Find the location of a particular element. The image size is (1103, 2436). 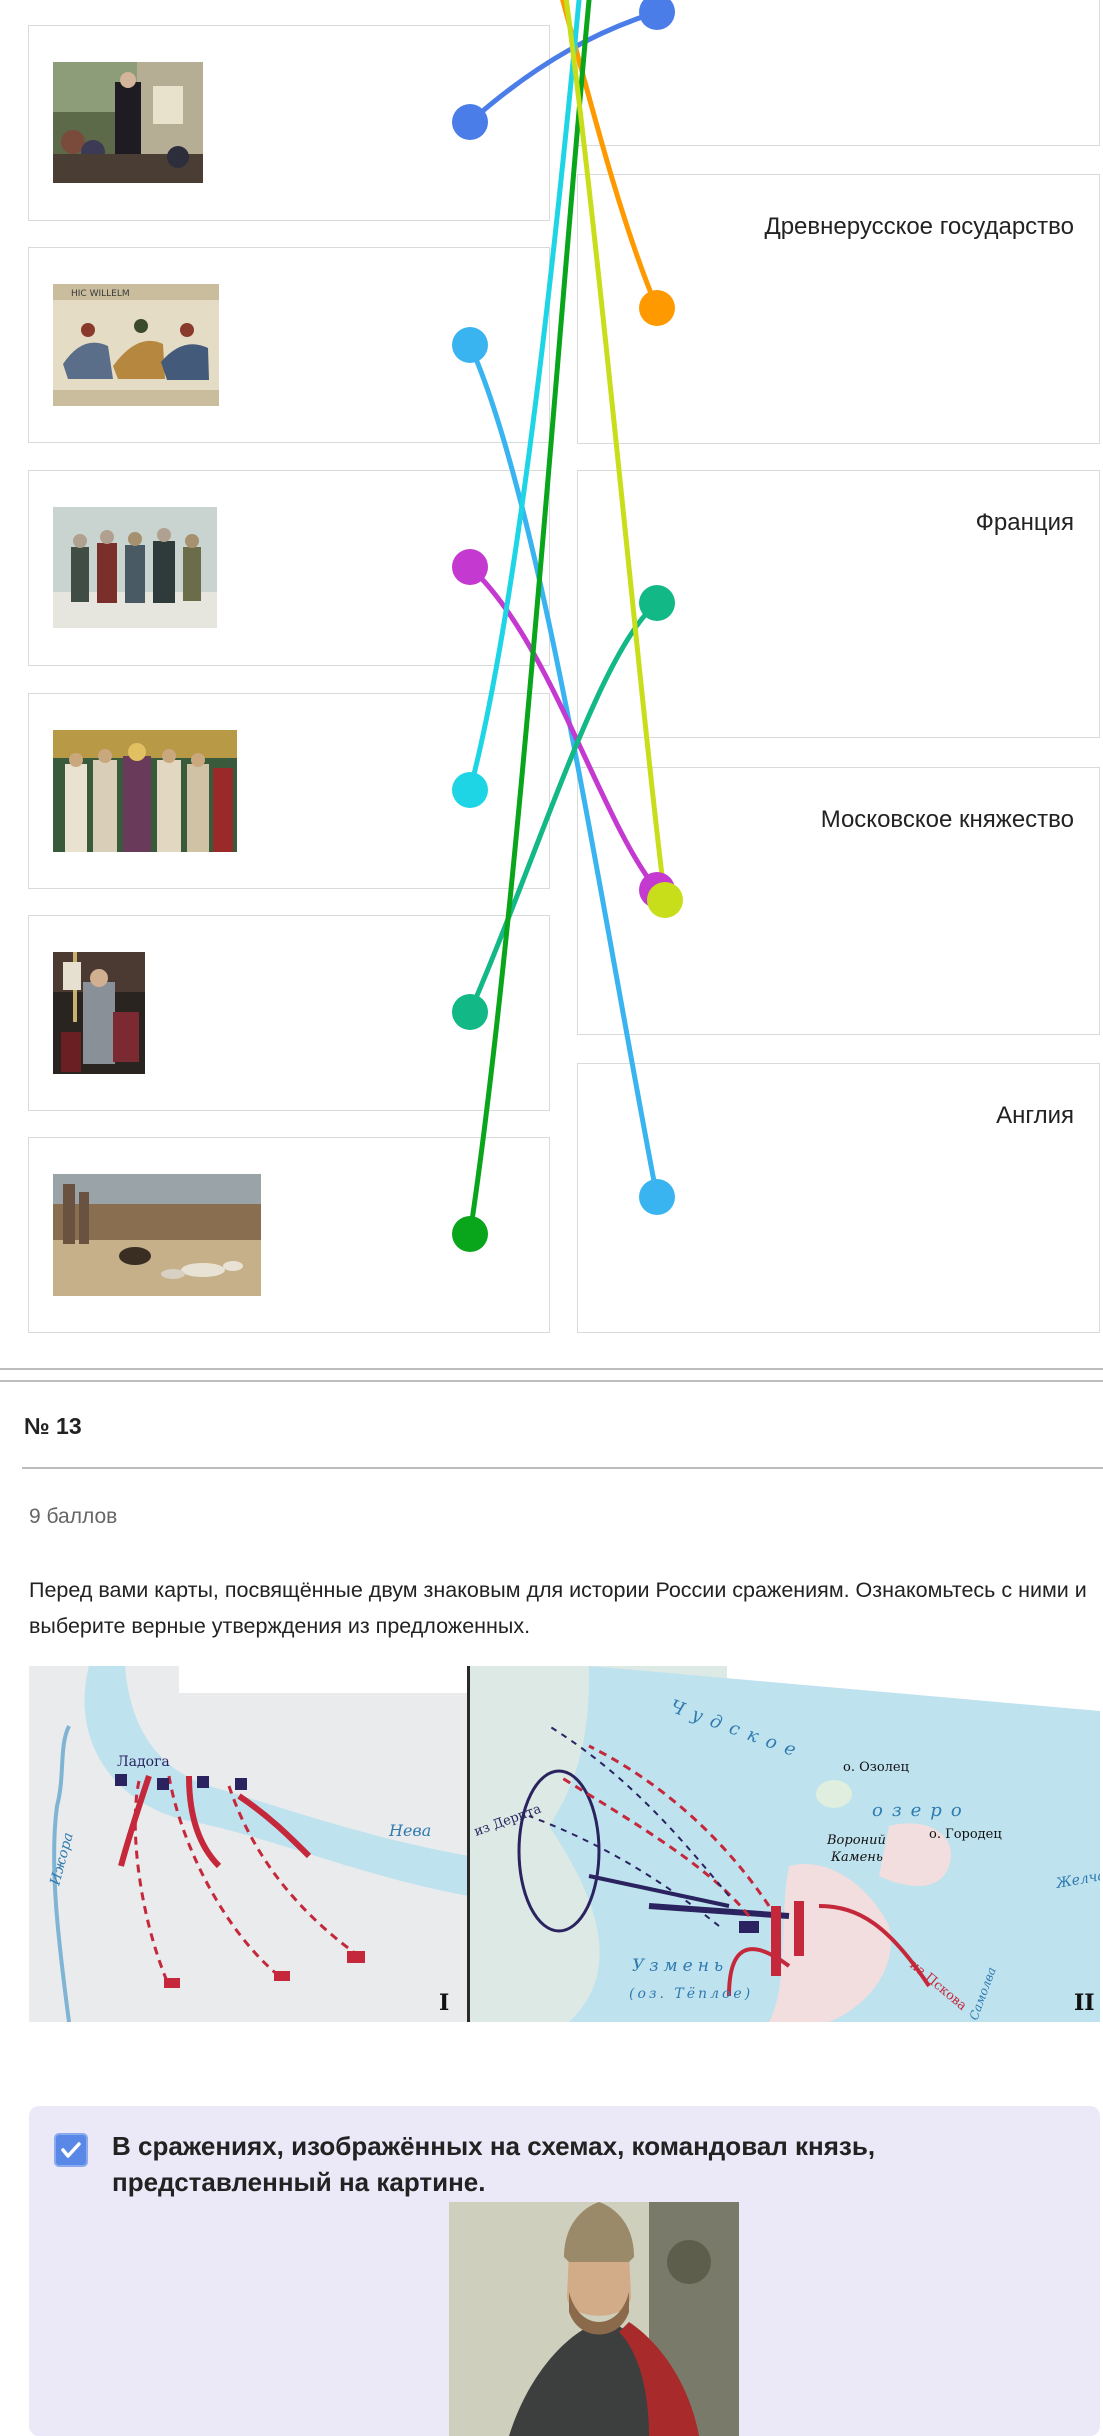

map2-label: Вороний is located at coordinates (856, 1840).